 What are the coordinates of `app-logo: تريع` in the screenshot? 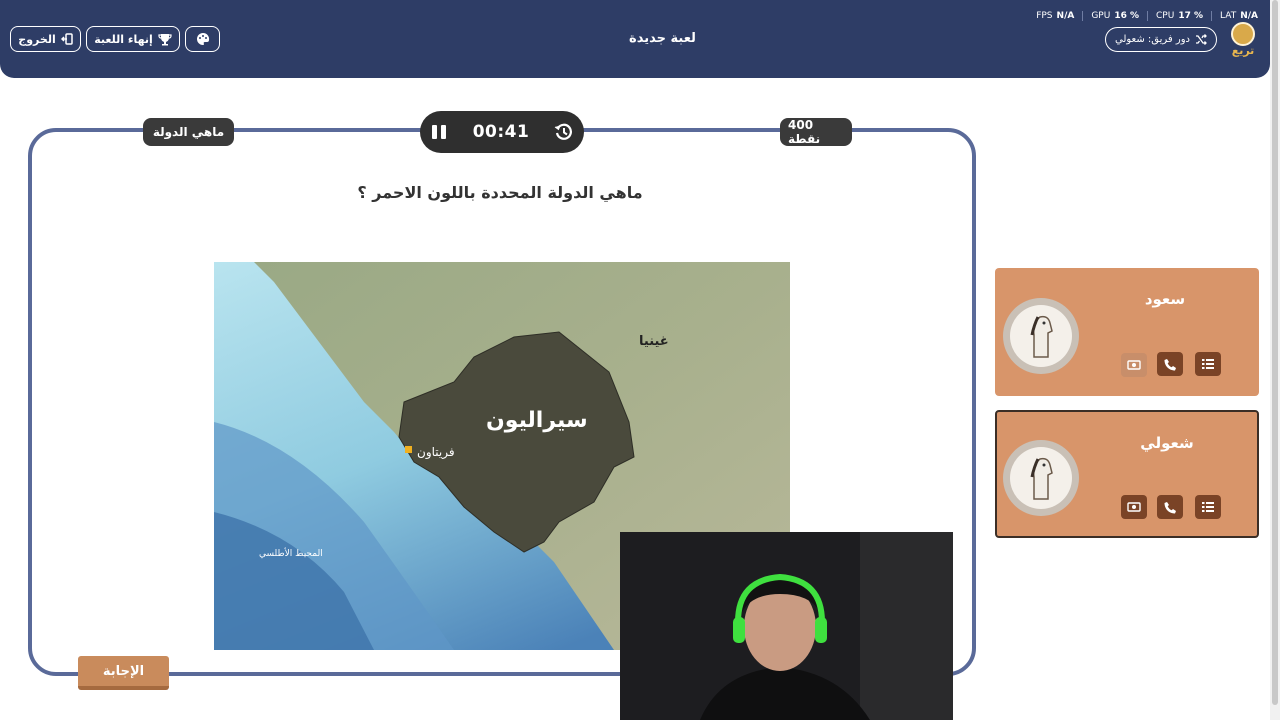 It's located at (1243, 40).